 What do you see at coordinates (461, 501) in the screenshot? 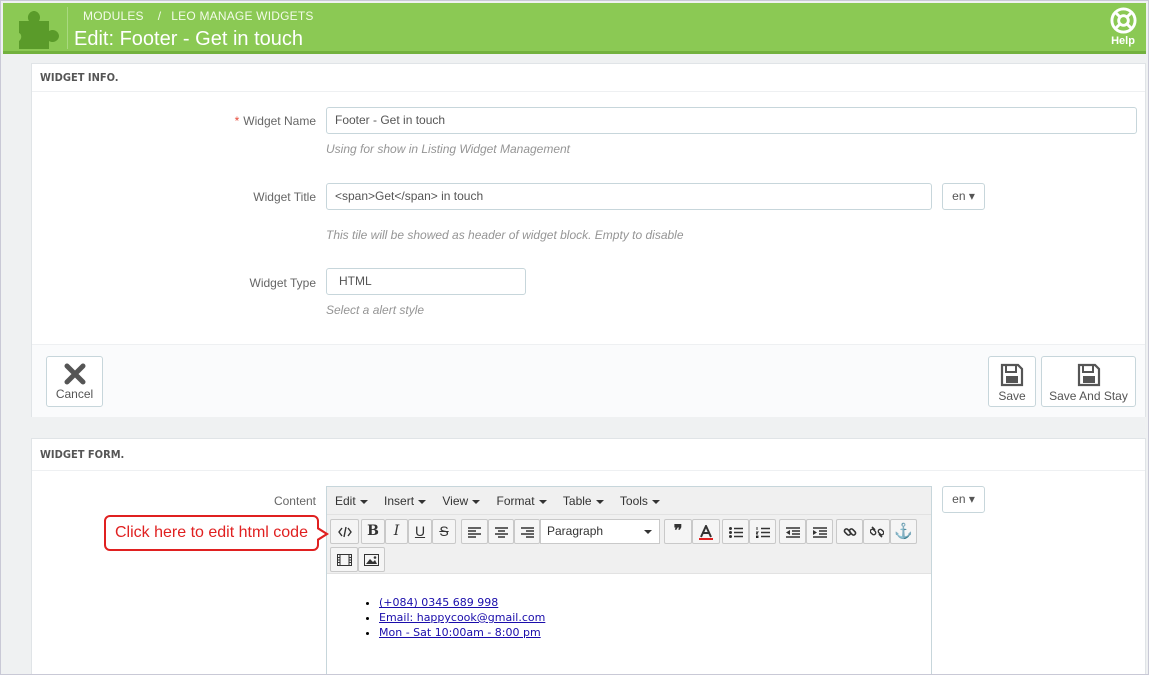
I see `menu-view: View` at bounding box center [461, 501].